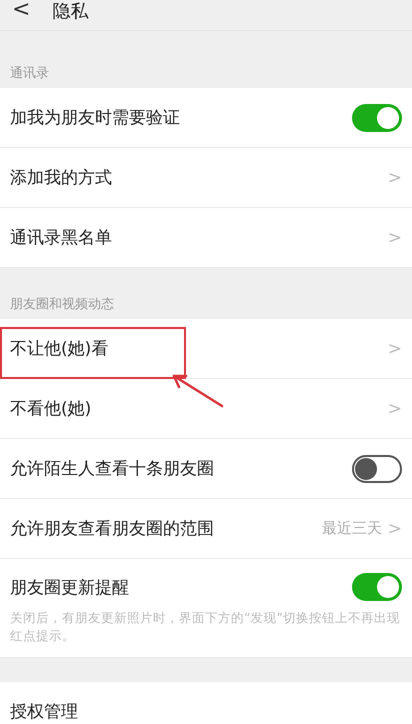 The width and height of the screenshot is (412, 724). Describe the element at coordinates (166, 528) in the screenshot. I see `setting-label: 允许朋友查看朋友圈的范围` at that location.